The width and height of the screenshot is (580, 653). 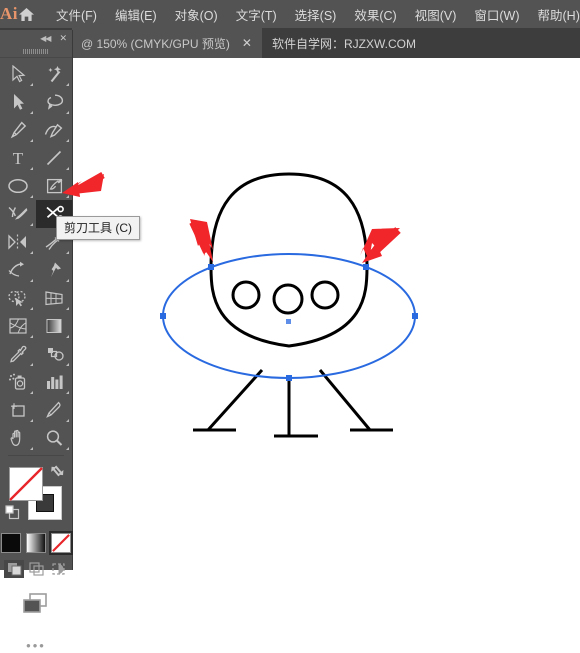 What do you see at coordinates (285, 297) in the screenshot?
I see `ufo-windows` at bounding box center [285, 297].